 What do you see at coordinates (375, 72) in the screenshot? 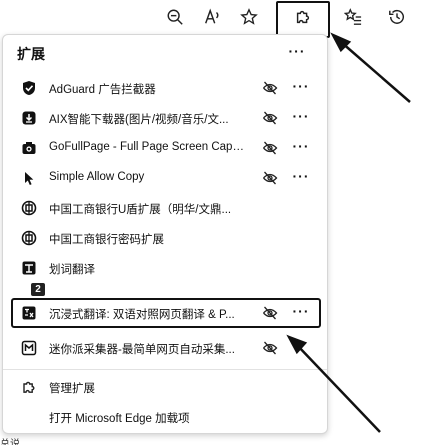
I see `arrow-line-top` at bounding box center [375, 72].